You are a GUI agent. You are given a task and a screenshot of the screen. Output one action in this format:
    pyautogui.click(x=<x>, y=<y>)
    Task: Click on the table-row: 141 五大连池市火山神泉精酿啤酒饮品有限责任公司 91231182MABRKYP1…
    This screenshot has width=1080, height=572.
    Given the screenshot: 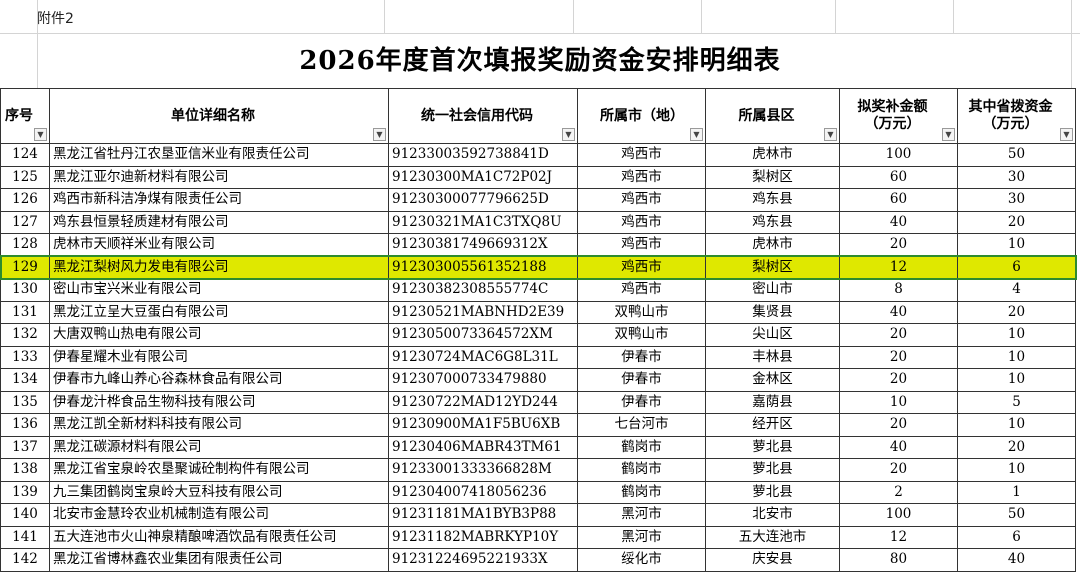 What is the action you would take?
    pyautogui.click(x=538, y=537)
    